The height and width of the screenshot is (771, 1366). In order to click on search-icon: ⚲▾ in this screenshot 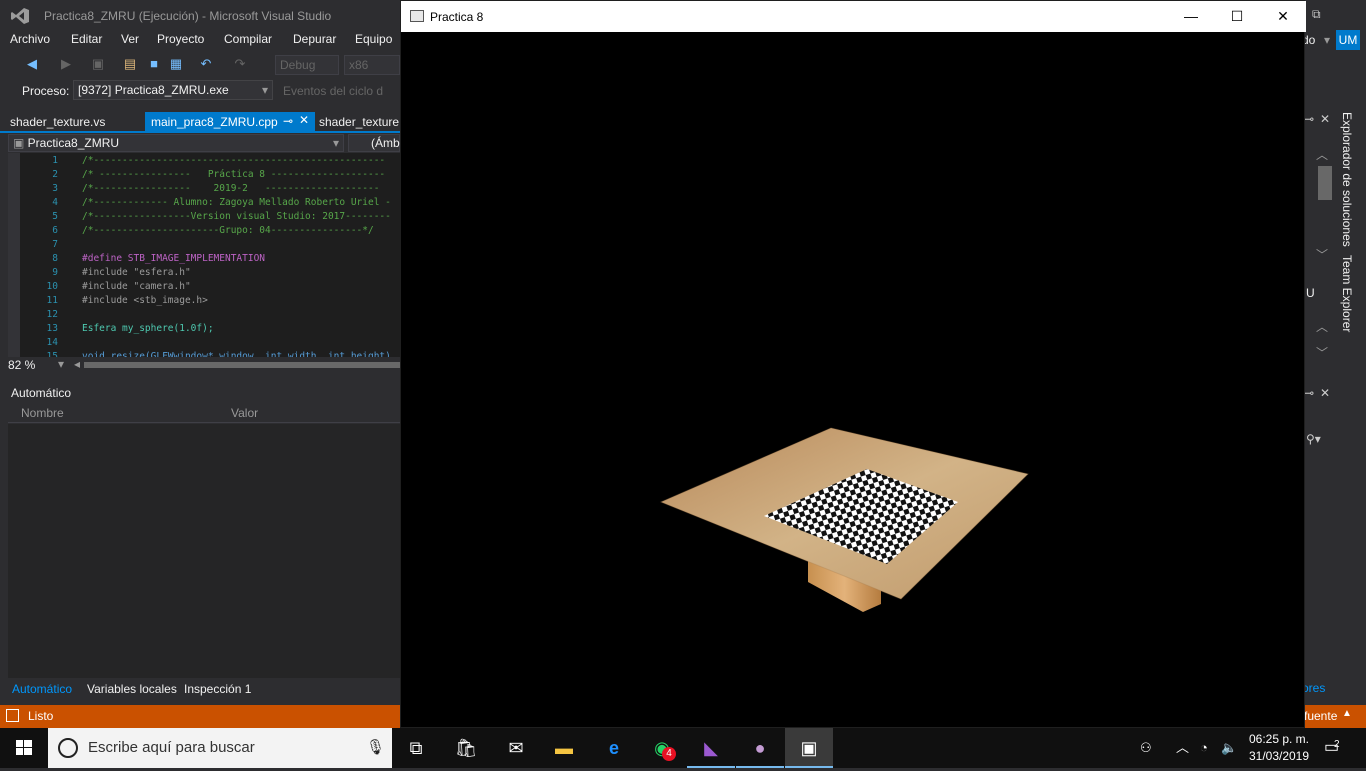, I will do `click(1313, 439)`.